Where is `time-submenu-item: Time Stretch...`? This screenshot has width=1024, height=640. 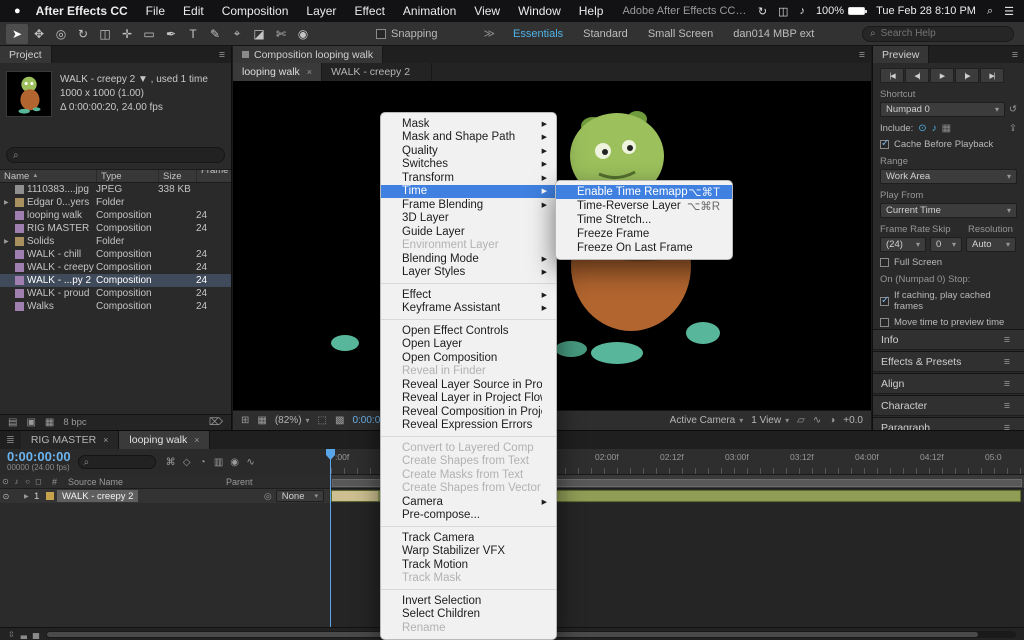 time-submenu-item: Time Stretch... is located at coordinates (644, 220).